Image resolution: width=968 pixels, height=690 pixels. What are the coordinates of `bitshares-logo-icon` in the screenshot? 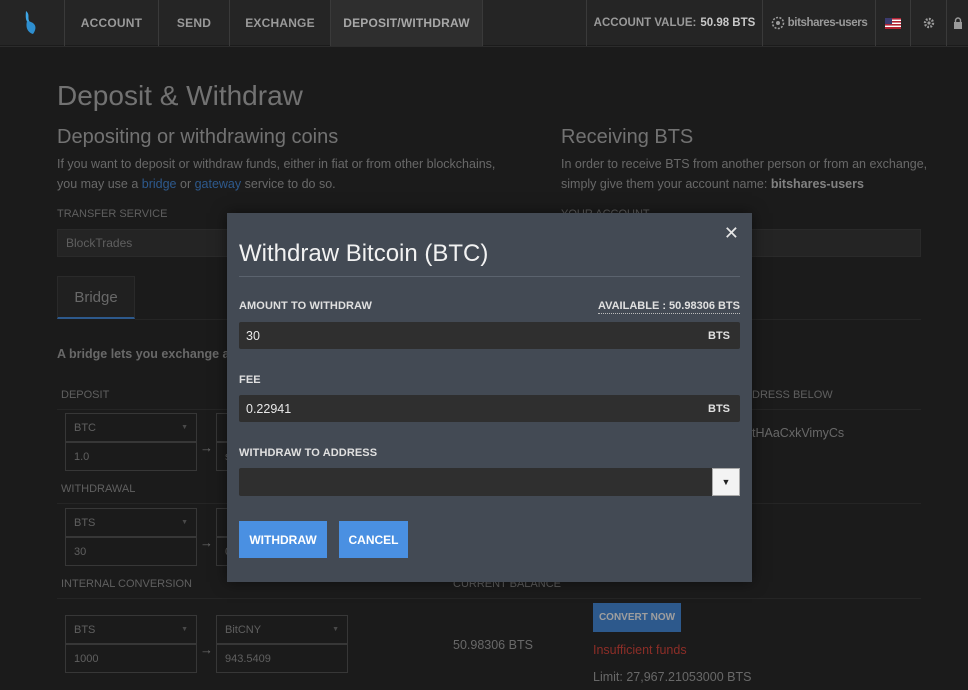 It's located at (30, 22).